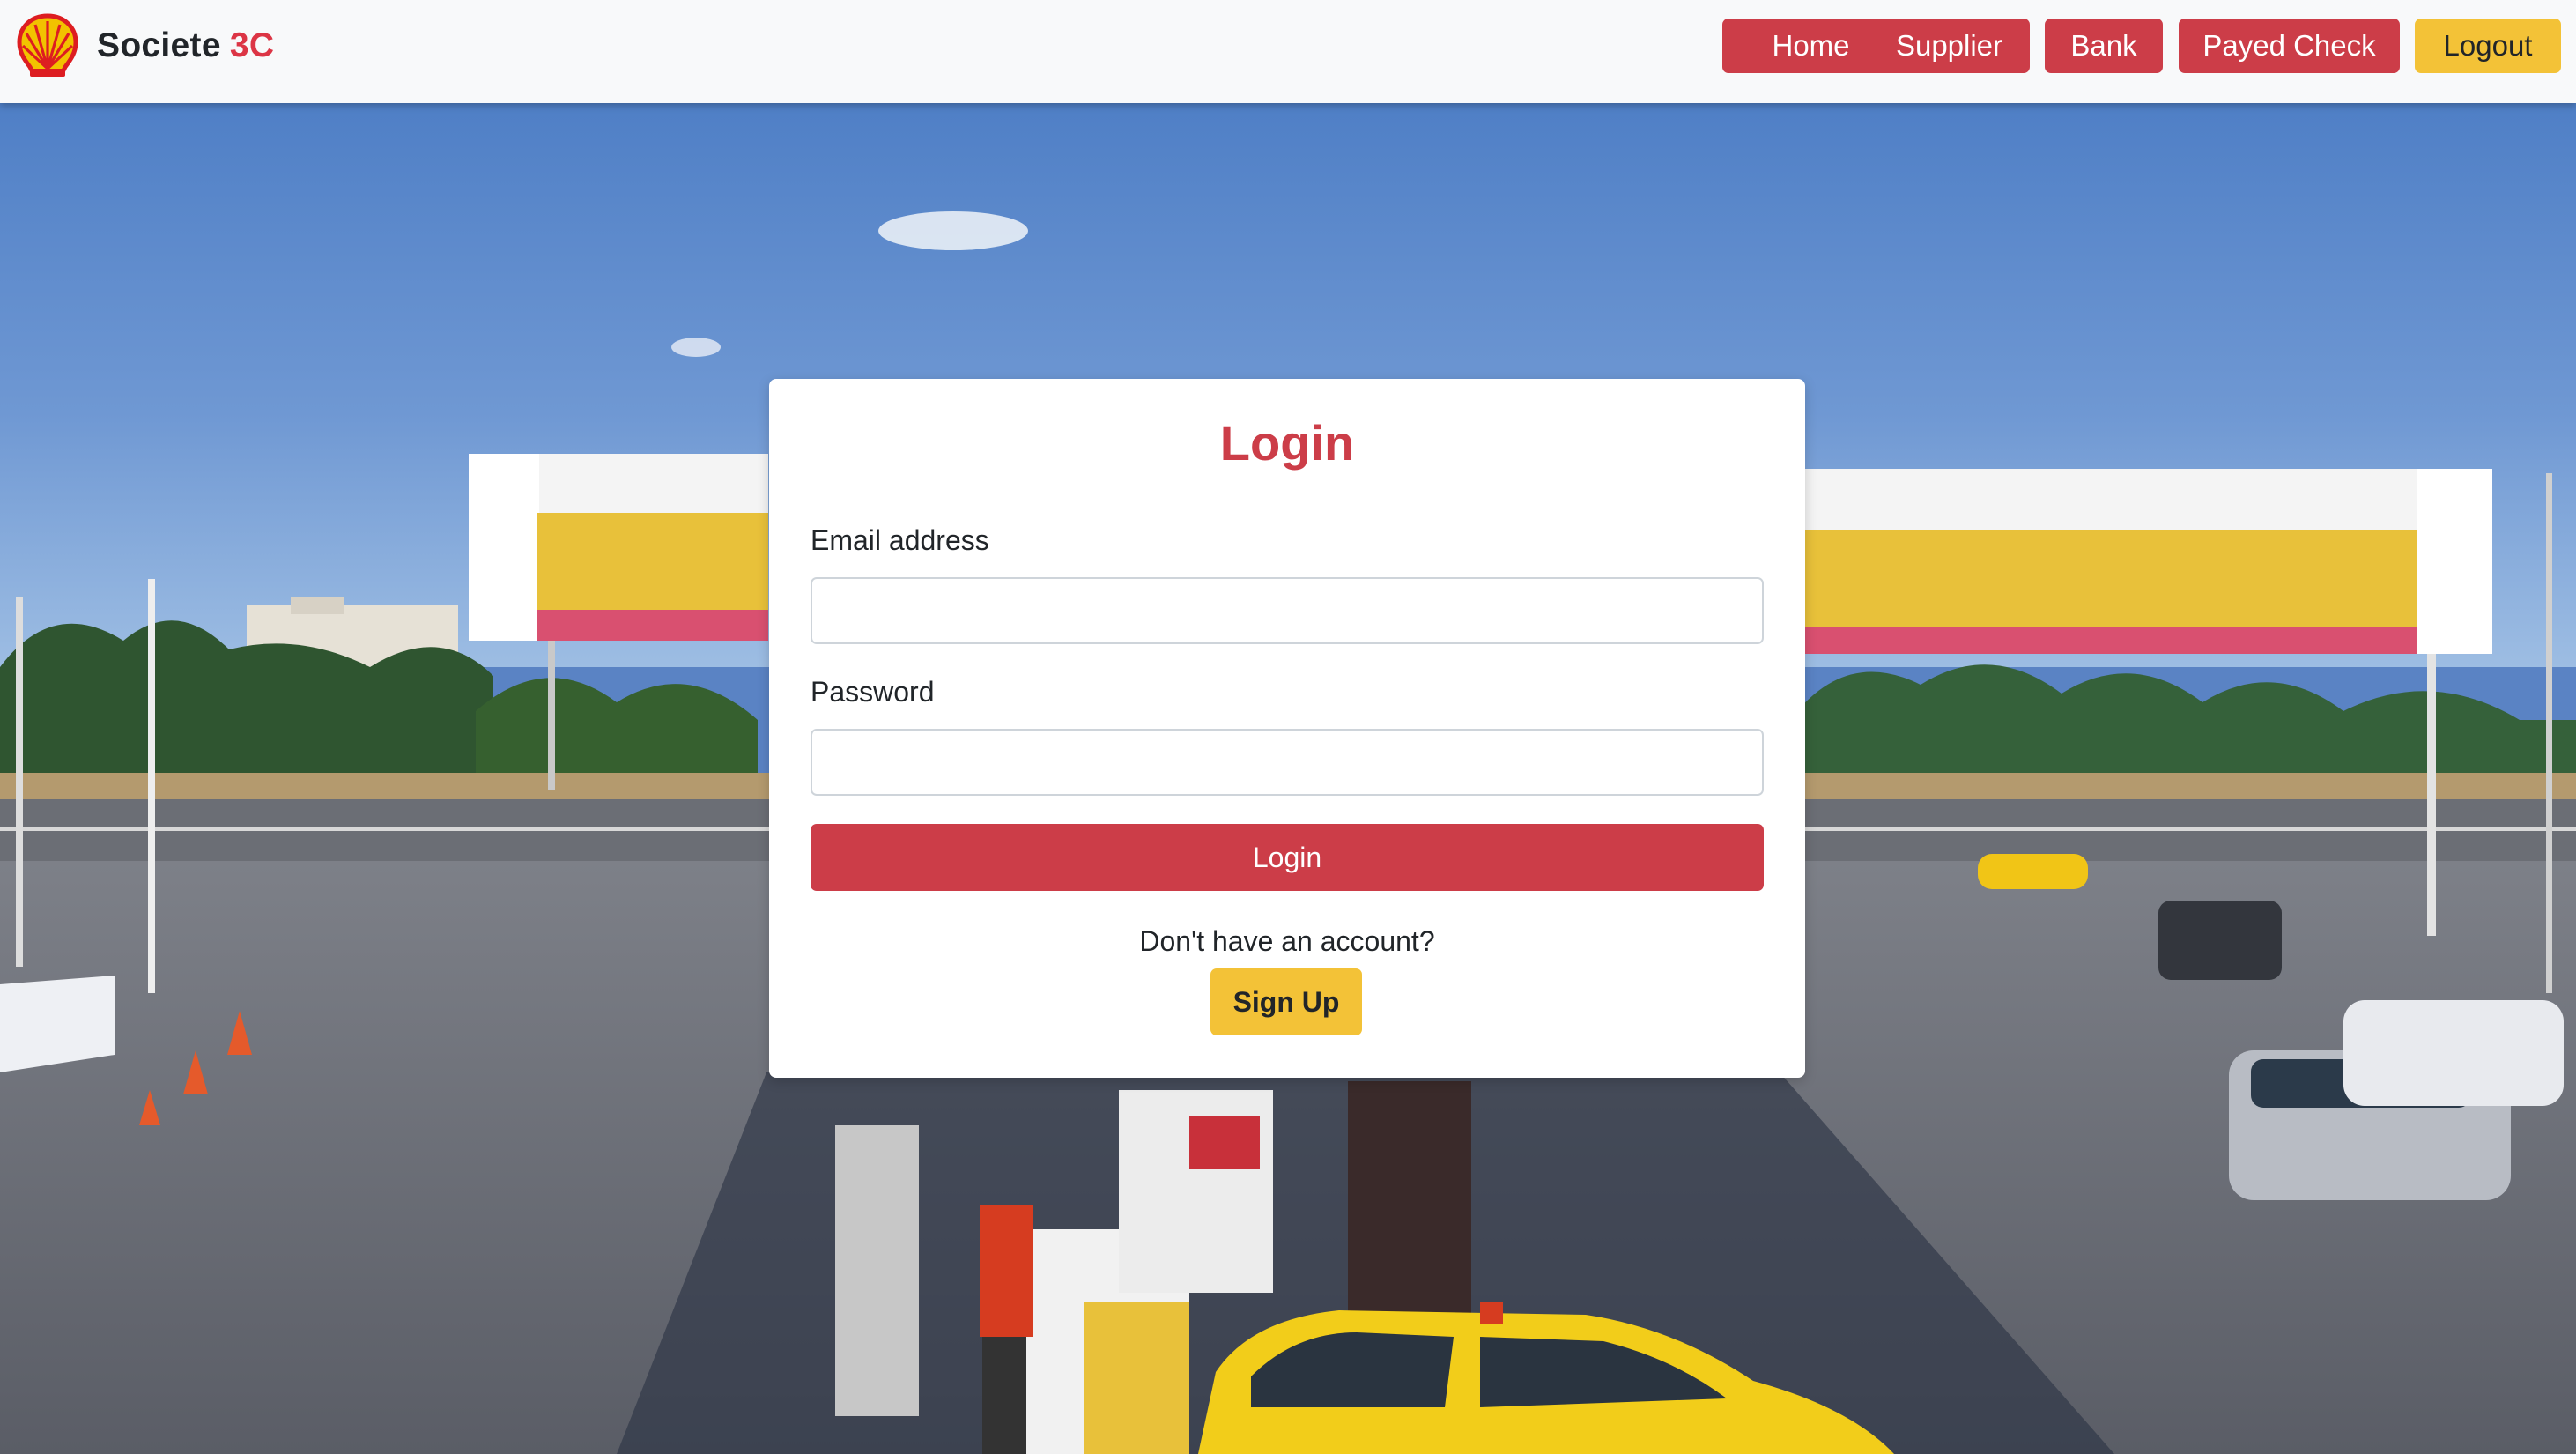 Image resolution: width=2576 pixels, height=1454 pixels. Describe the element at coordinates (1286, 1002) in the screenshot. I see `signup-button: Sign Up` at that location.